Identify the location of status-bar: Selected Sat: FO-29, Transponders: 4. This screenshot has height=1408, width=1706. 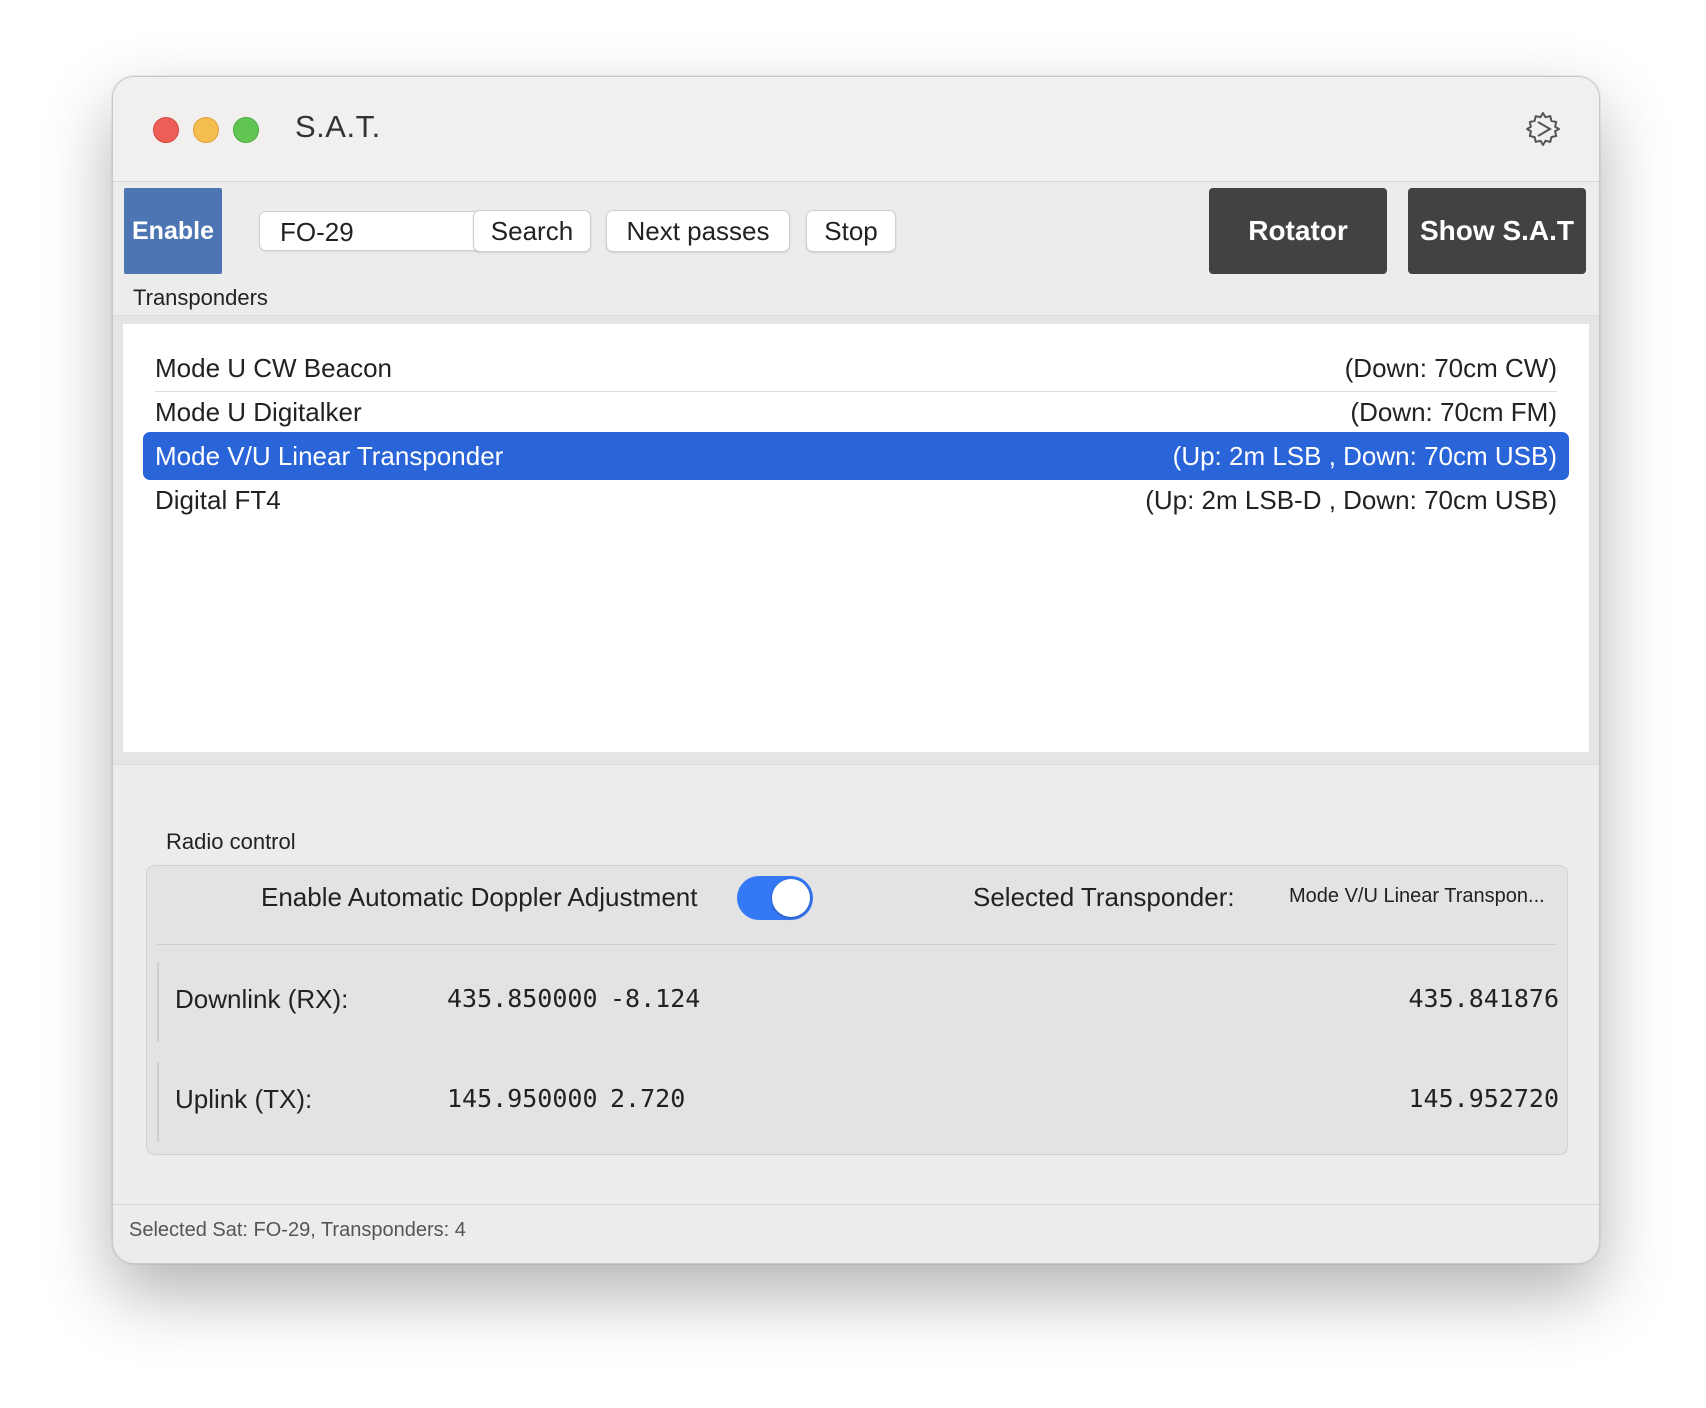
(856, 1233).